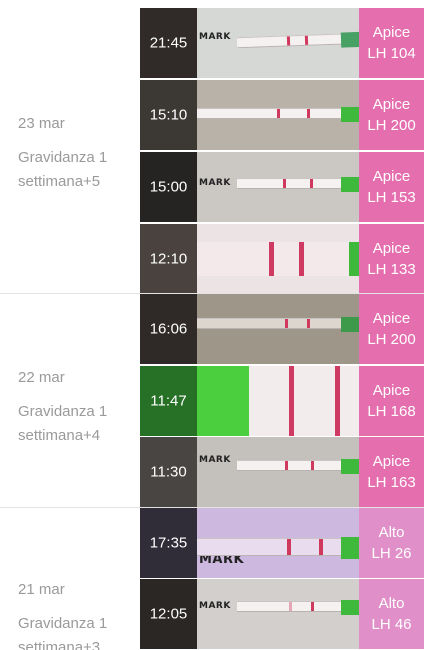 The height and width of the screenshot is (650, 424). Describe the element at coordinates (391, 43) in the screenshot. I see `result-badge: Apice LH 104` at that location.